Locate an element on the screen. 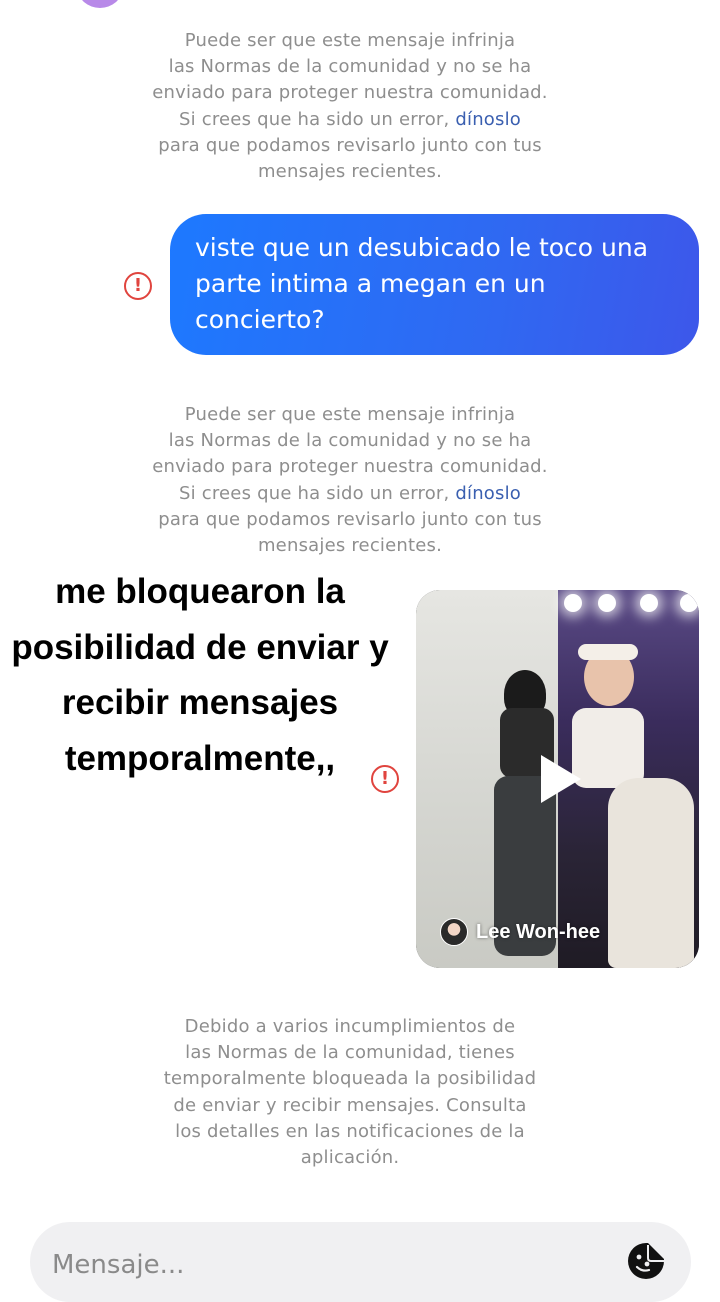 The height and width of the screenshot is (1302, 720). video-author: Lee Won-hee is located at coordinates (520, 932).